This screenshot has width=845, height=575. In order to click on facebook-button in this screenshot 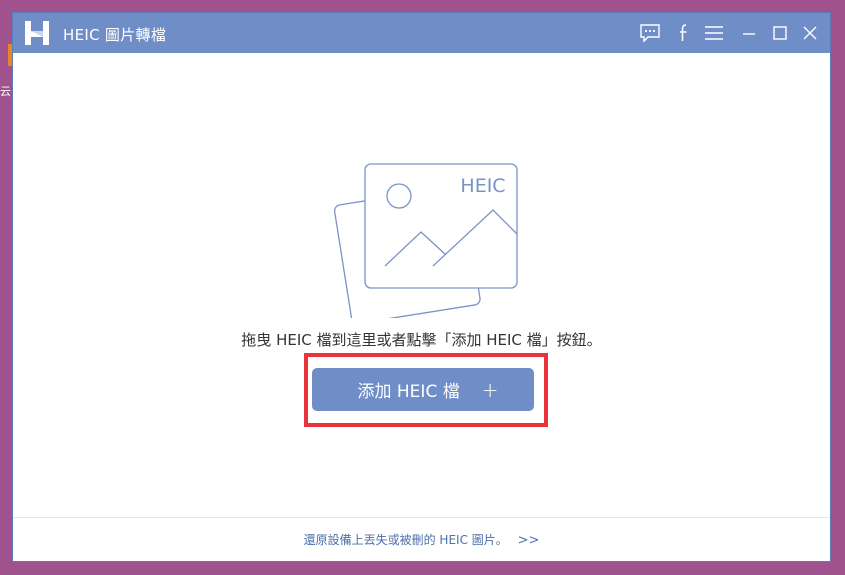, I will do `click(684, 33)`.